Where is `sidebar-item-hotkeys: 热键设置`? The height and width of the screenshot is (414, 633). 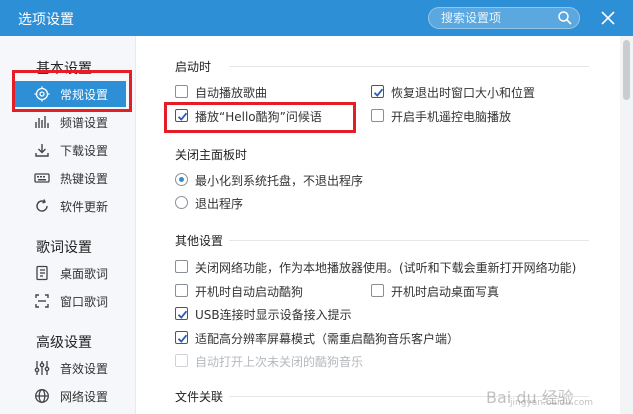 sidebar-item-hotkeys: 热键设置 is located at coordinates (70, 178).